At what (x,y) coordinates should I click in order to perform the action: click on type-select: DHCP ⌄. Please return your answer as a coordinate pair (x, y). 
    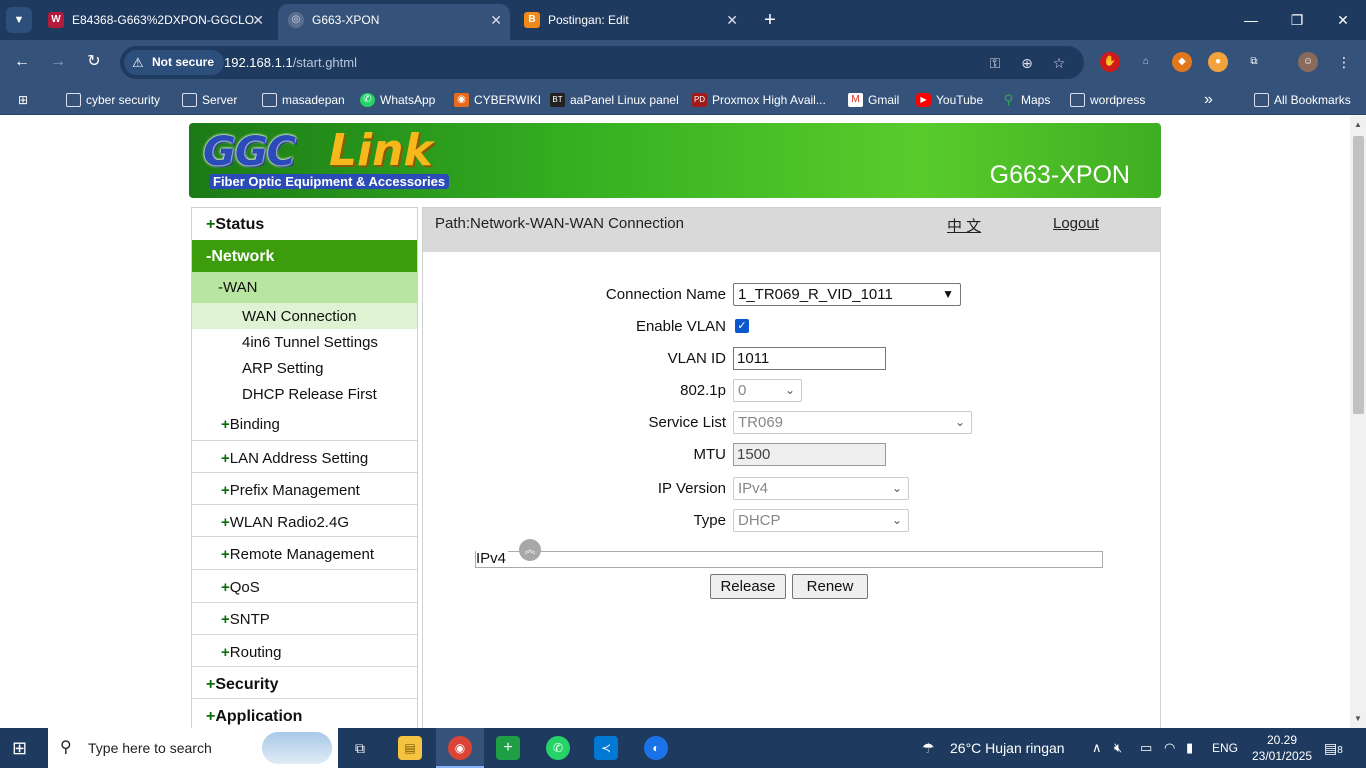
    Looking at the image, I should click on (821, 520).